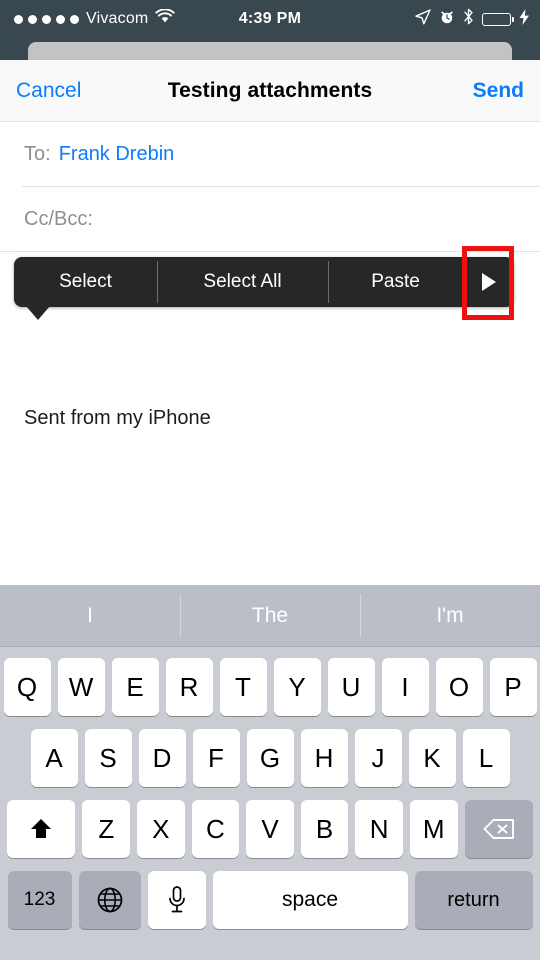 The width and height of the screenshot is (540, 960). I want to click on key-s: S, so click(108, 758).